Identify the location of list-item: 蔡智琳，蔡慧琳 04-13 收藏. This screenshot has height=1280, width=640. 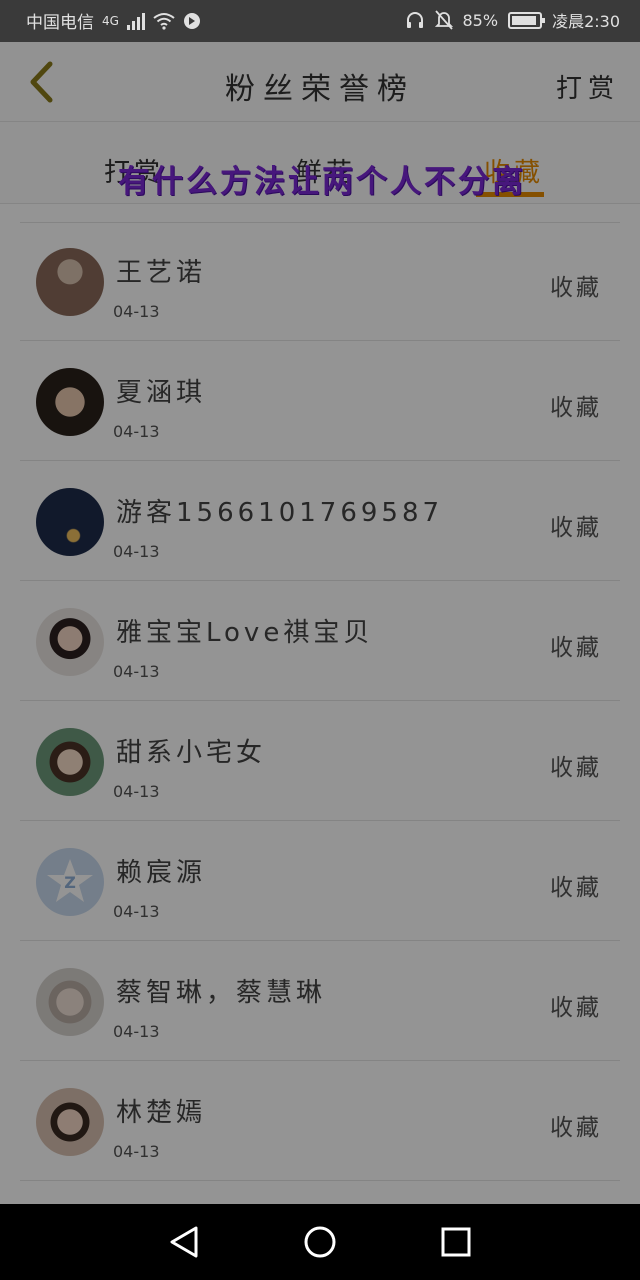
(320, 1001).